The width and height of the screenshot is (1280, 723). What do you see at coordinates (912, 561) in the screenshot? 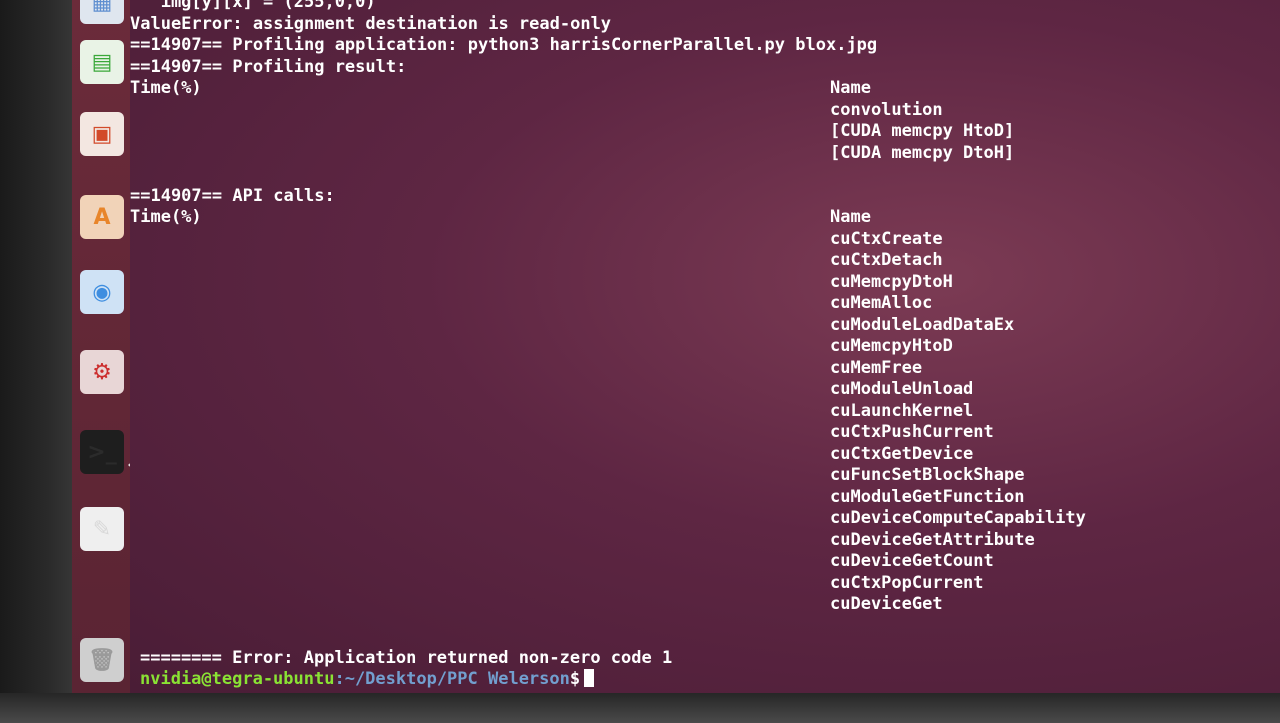
I see `cell-name: cuDeviceGetCount` at bounding box center [912, 561].